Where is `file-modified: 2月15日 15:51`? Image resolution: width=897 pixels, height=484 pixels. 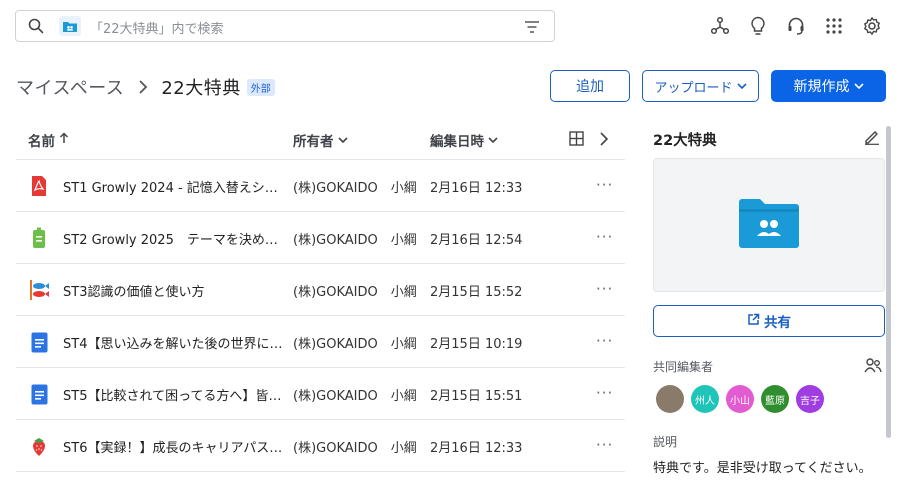
file-modified: 2月15日 15:51 is located at coordinates (476, 396).